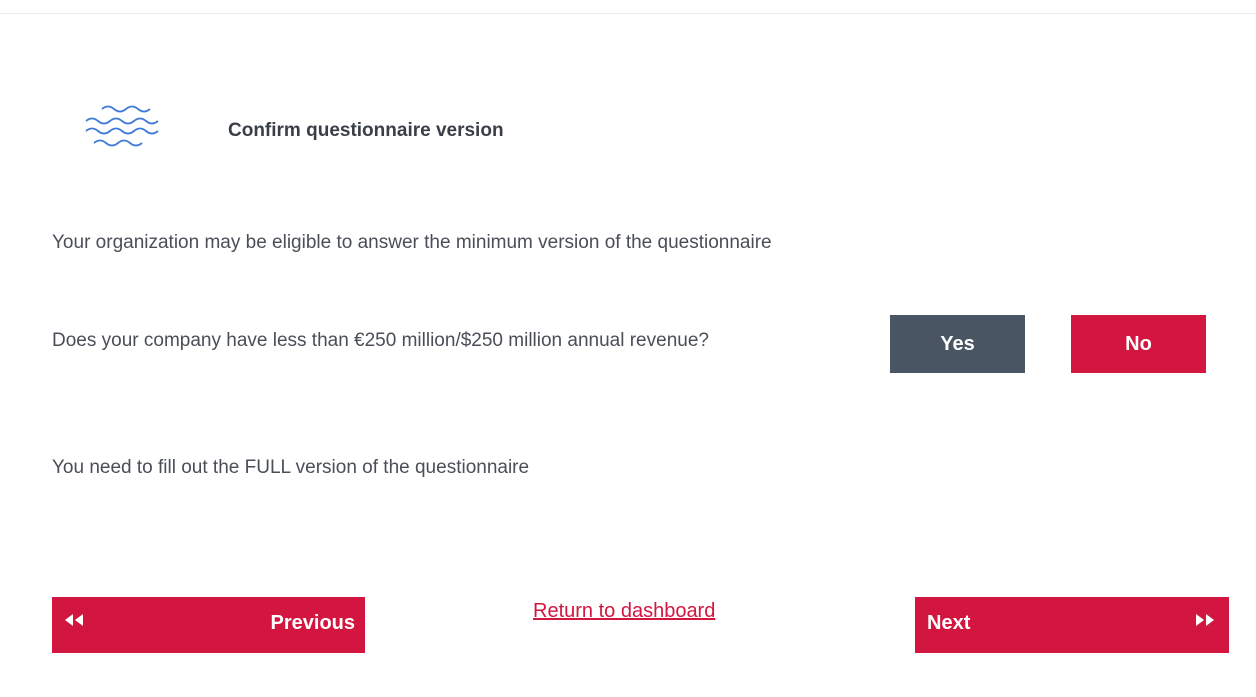  I want to click on page-title: Confirm questionnaire version, so click(366, 130).